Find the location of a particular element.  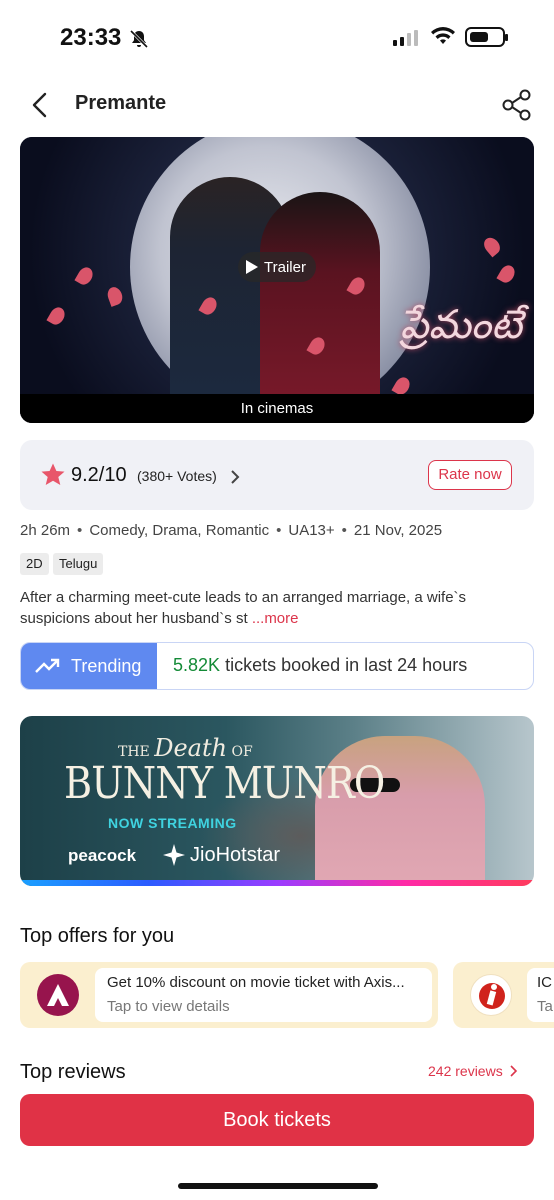

trailer-button: Trailer is located at coordinates (277, 267).